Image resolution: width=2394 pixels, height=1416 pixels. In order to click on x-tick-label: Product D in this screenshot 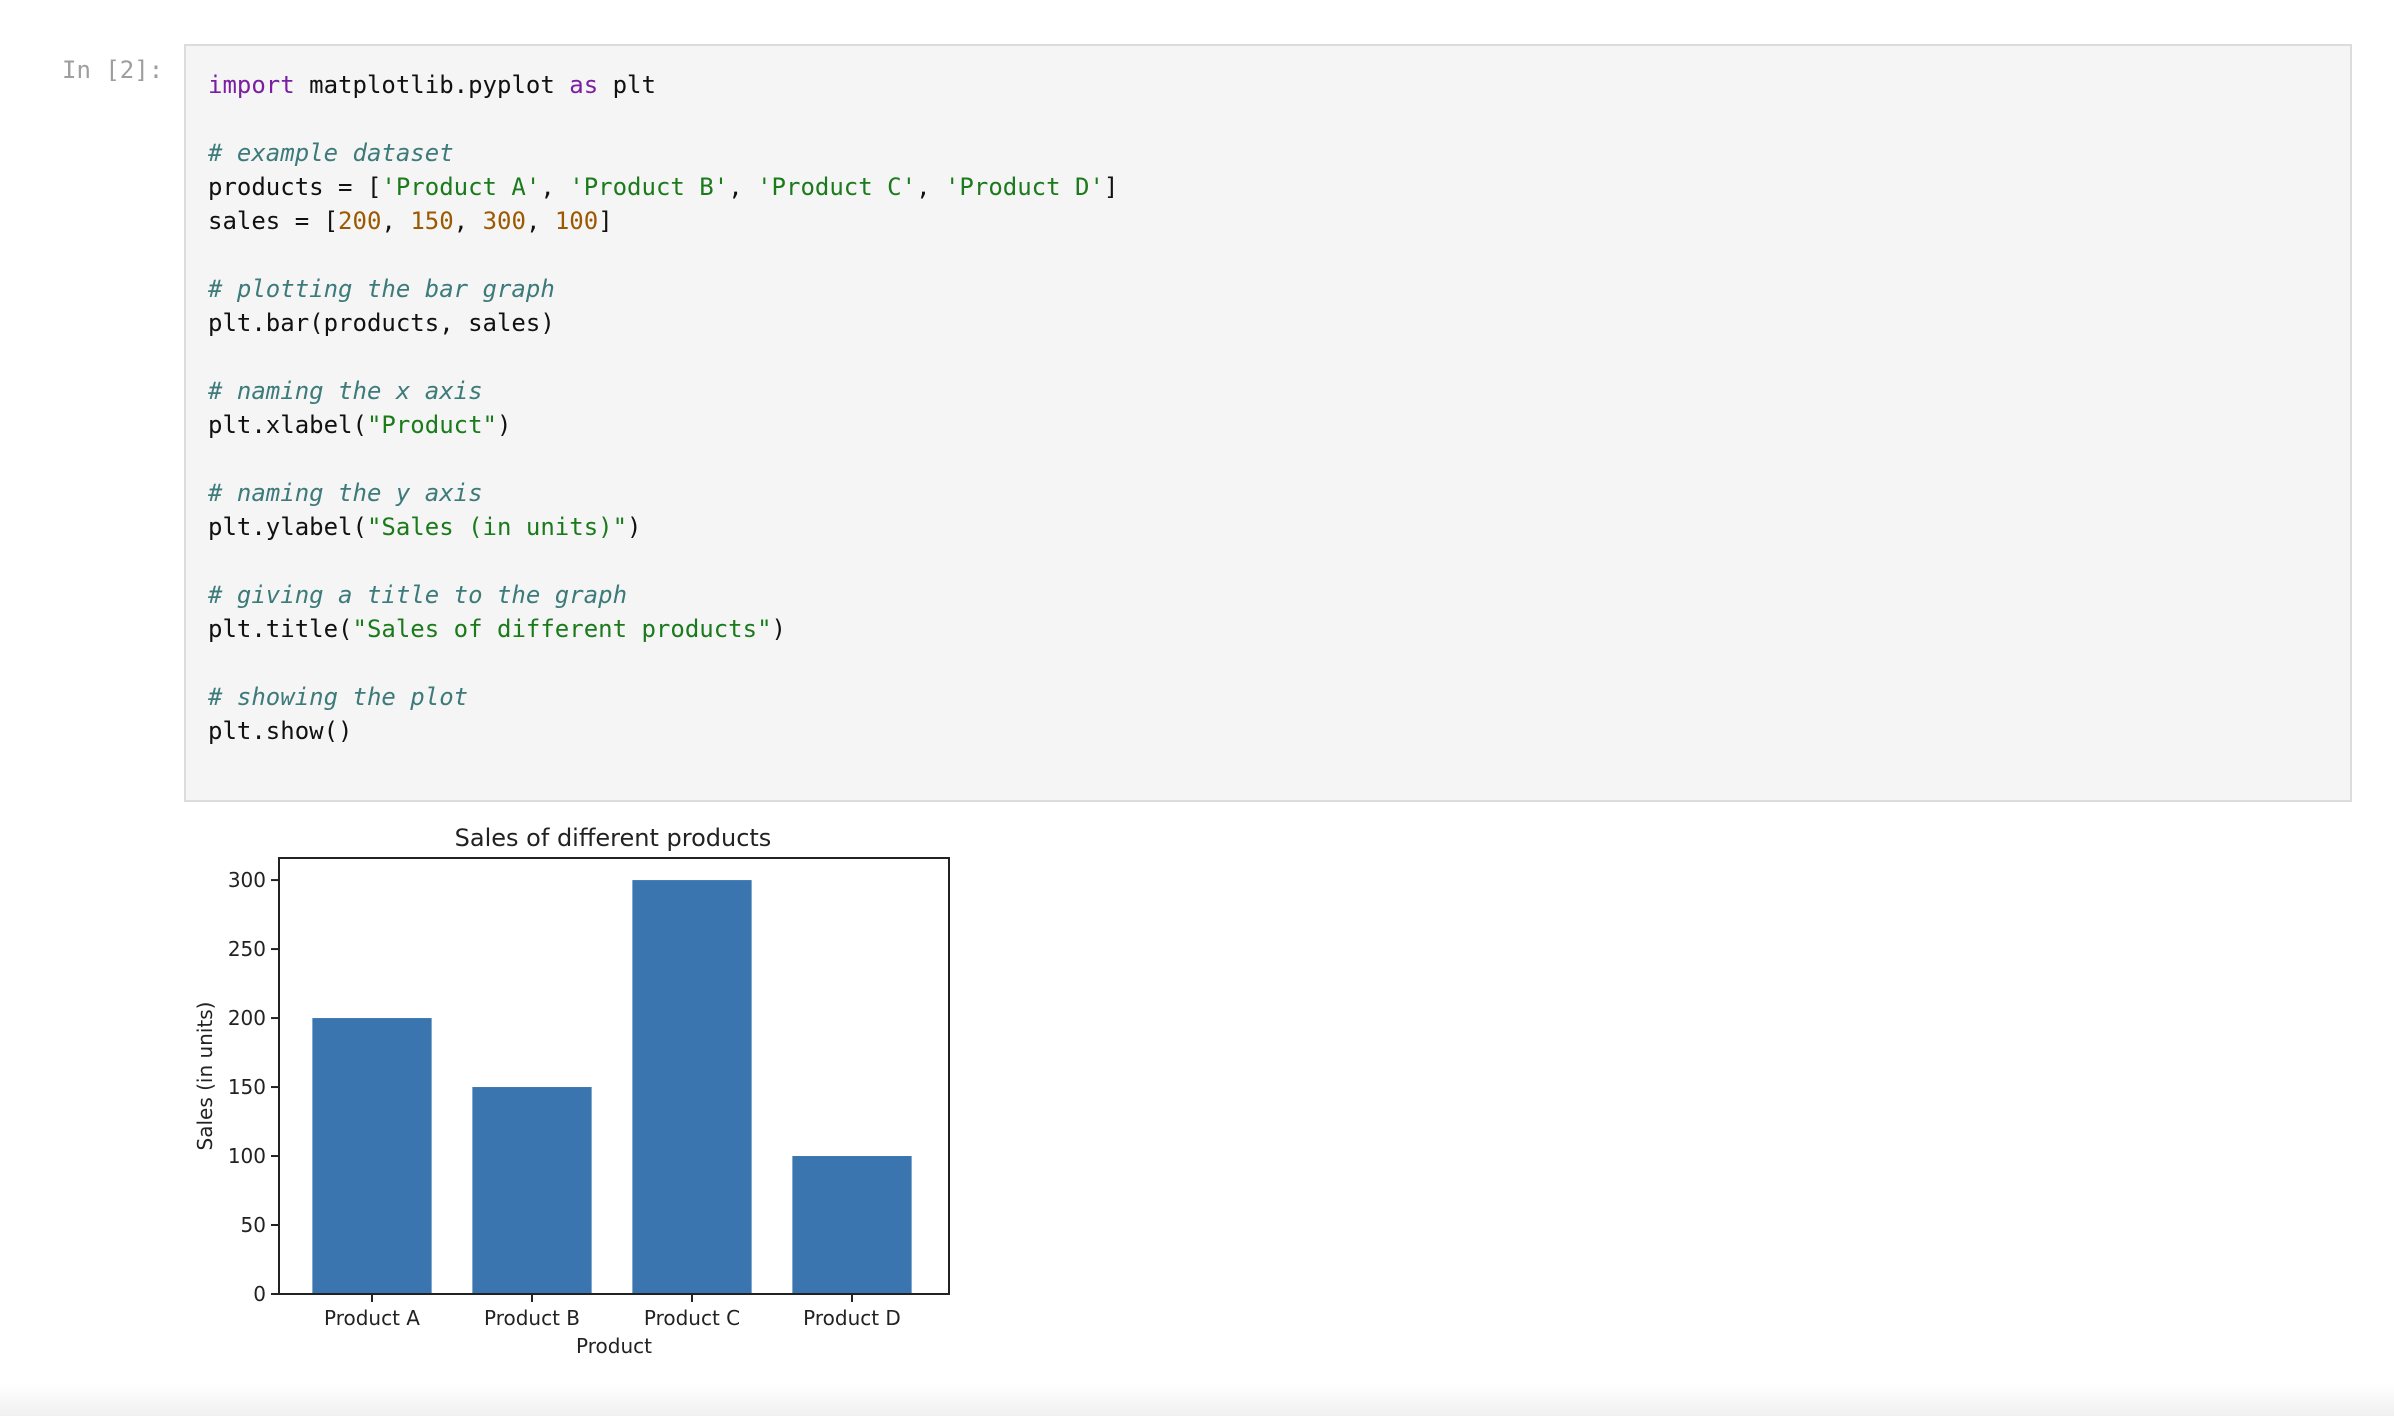, I will do `click(852, 1318)`.